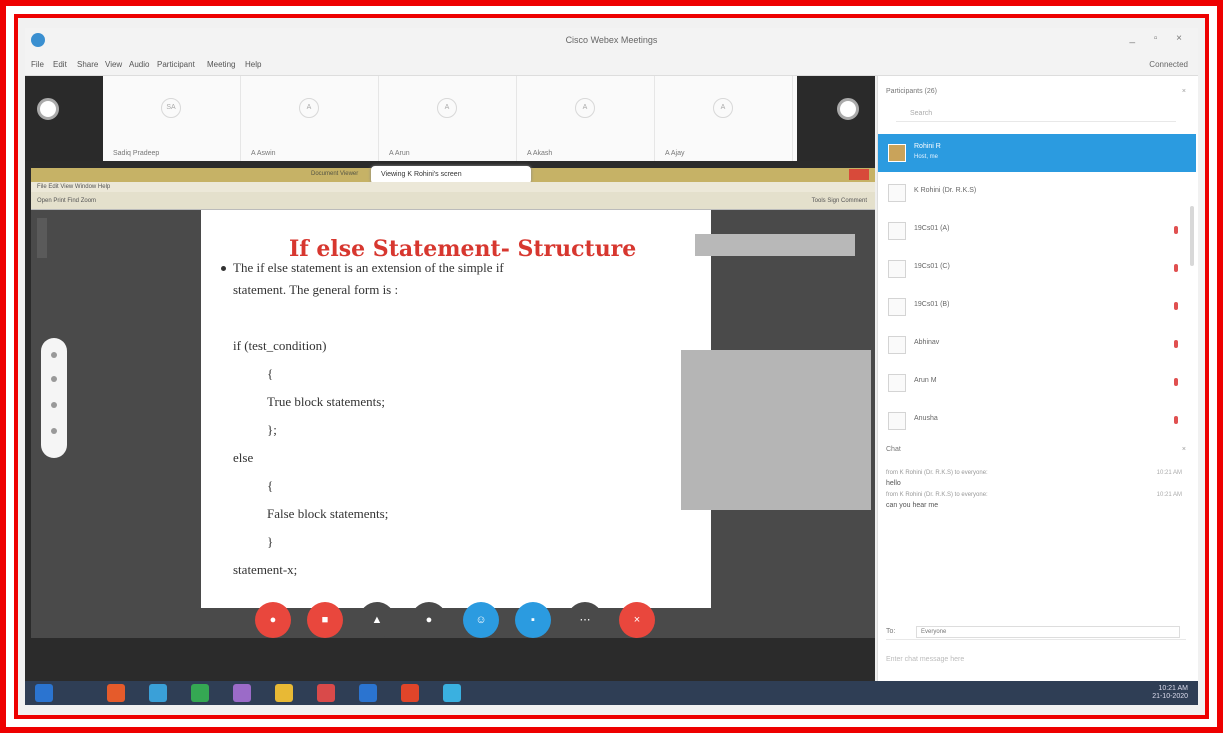 The image size is (1223, 733). What do you see at coordinates (1168, 64) in the screenshot?
I see `connection-status: Connected` at bounding box center [1168, 64].